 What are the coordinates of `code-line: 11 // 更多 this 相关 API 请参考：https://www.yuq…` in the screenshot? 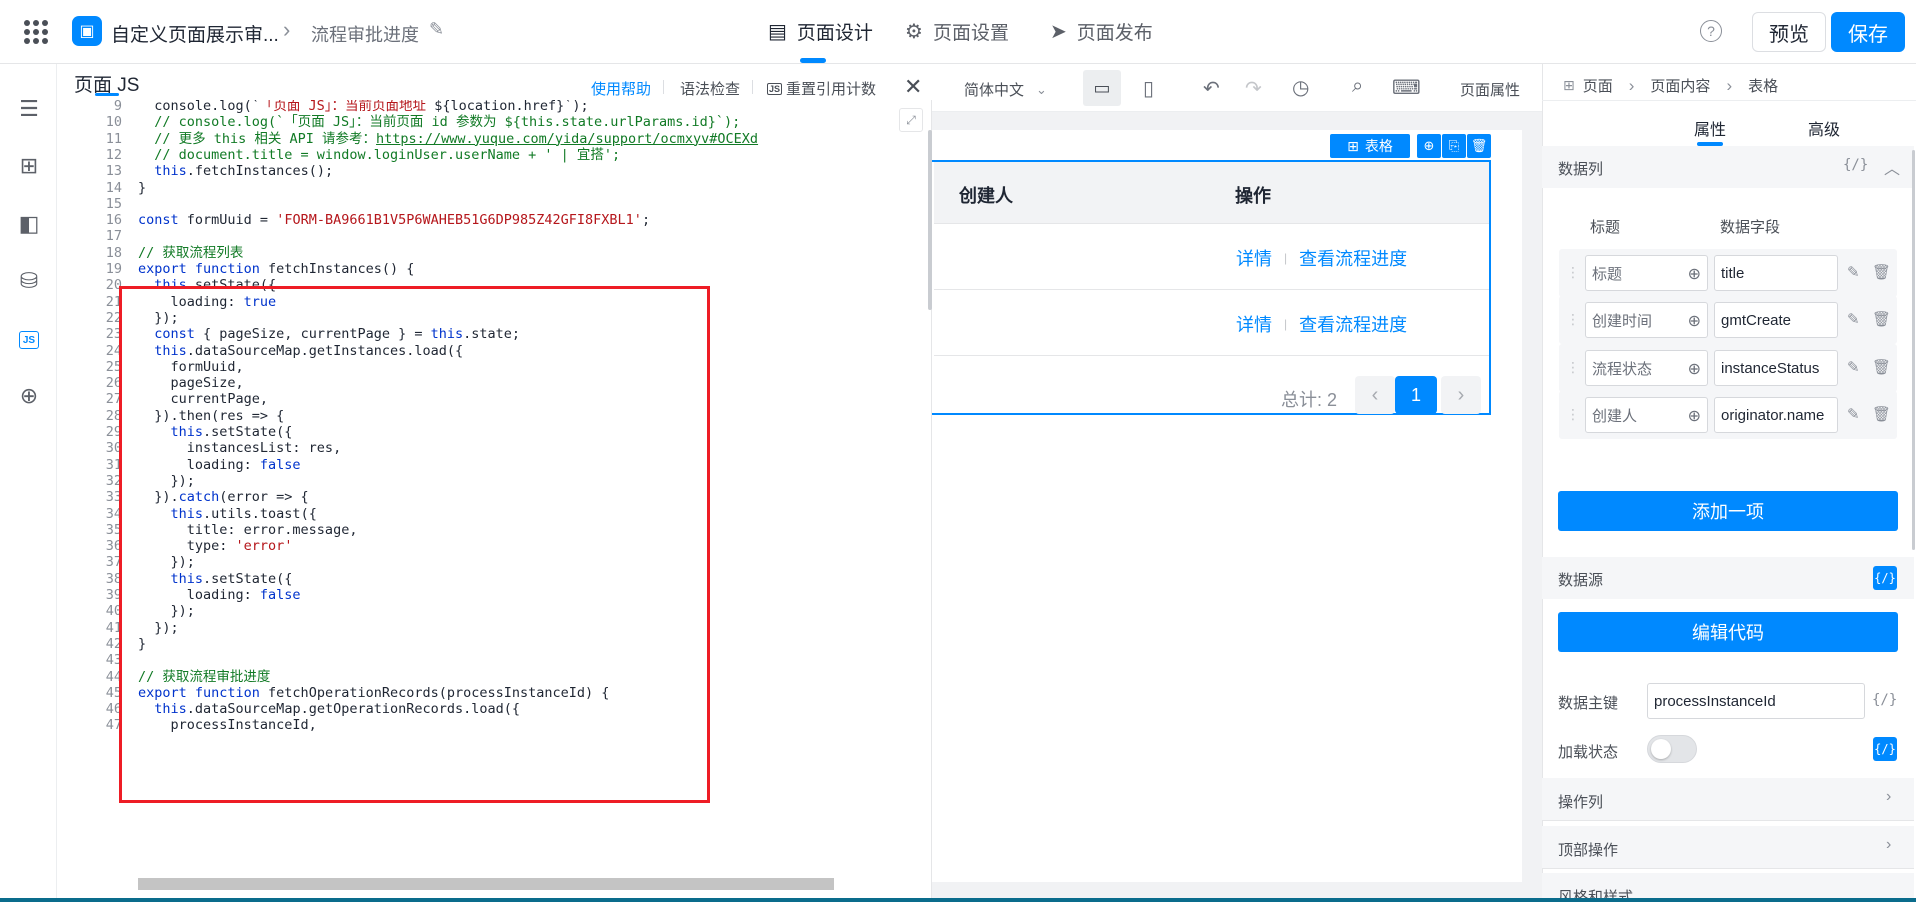 It's located at (489, 139).